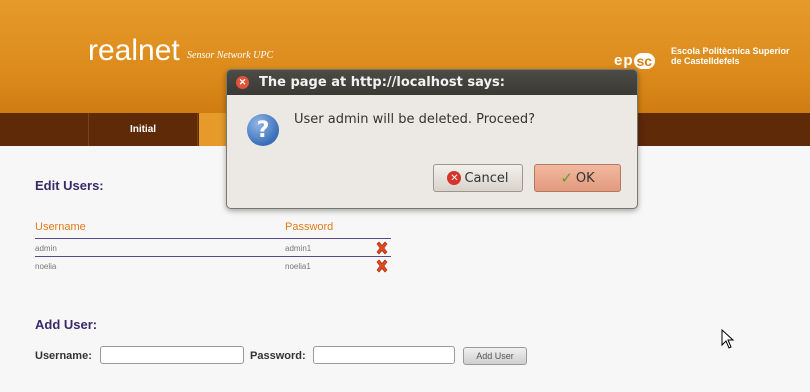 Image resolution: width=810 pixels, height=392 pixels. I want to click on table-row: noelia noelia1, so click(213, 266).